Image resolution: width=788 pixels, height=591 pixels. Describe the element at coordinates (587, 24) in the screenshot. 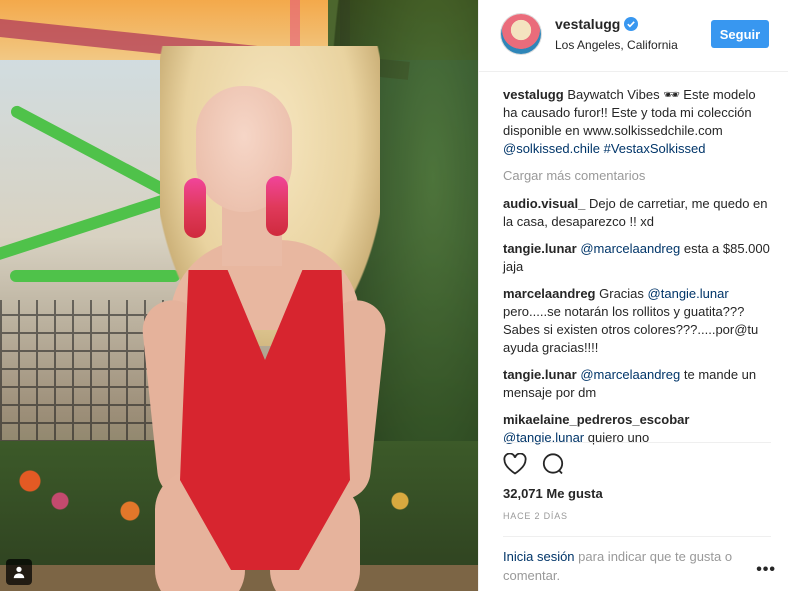

I see `username-text: vestalugg` at that location.